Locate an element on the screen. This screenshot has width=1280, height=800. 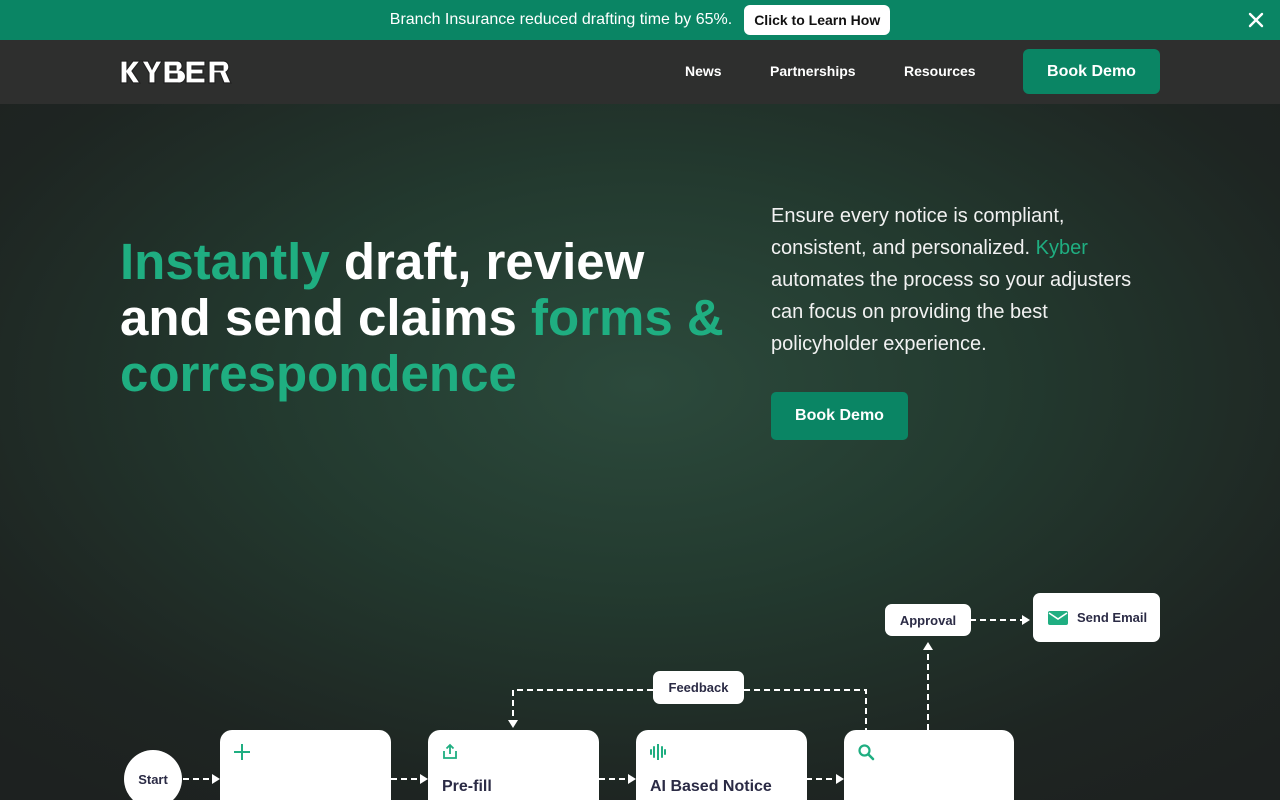
card-title: Pre-fill is located at coordinates (467, 786).